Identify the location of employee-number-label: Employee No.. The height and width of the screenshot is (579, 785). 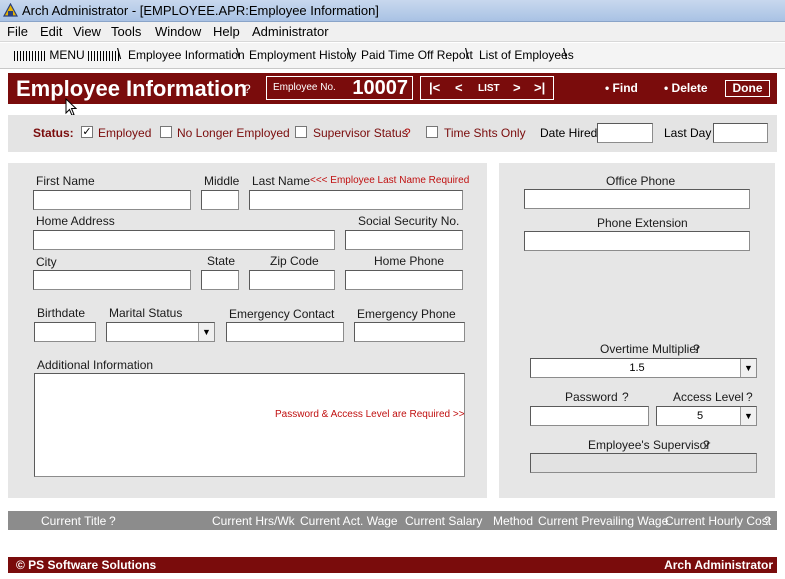
(304, 87).